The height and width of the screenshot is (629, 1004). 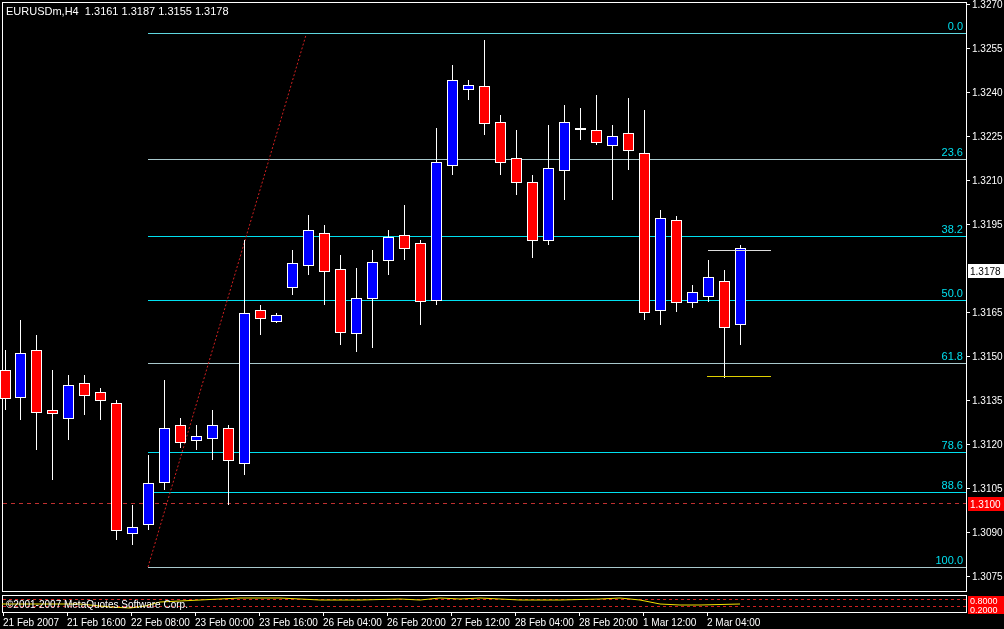 What do you see at coordinates (416, 622) in the screenshot?
I see `time-label: 26 Feb 20:00` at bounding box center [416, 622].